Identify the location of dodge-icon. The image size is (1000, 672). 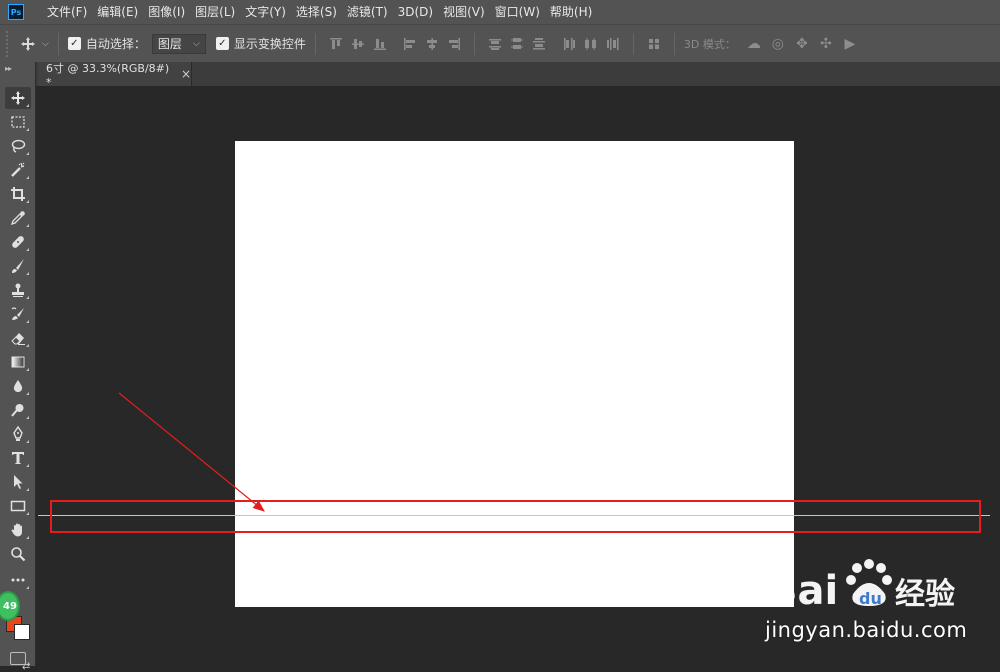
(17, 410).